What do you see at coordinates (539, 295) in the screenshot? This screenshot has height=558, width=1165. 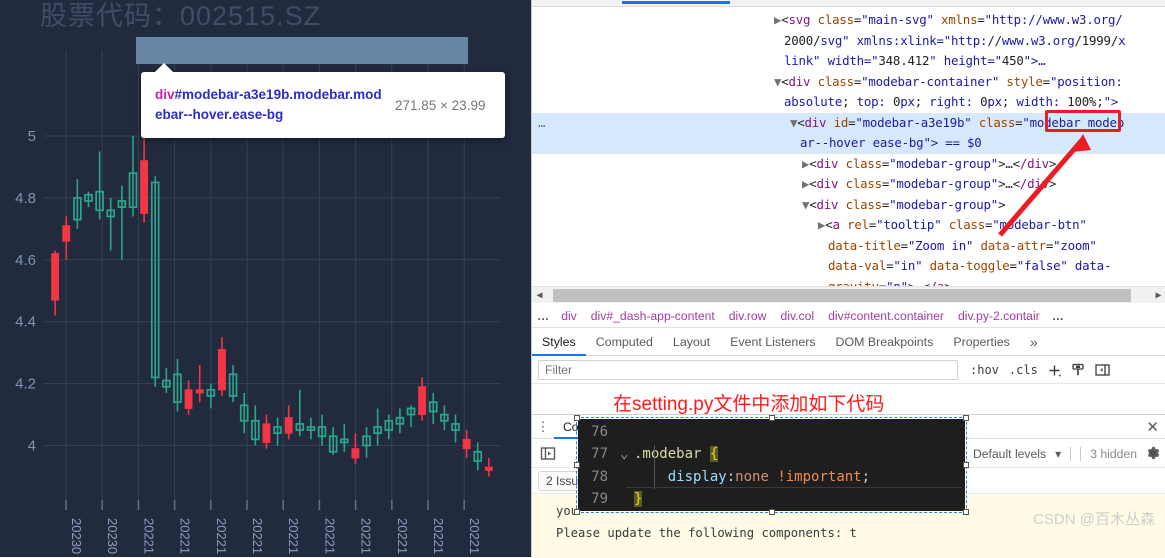 I see `scroll-left-icon: ◀` at bounding box center [539, 295].